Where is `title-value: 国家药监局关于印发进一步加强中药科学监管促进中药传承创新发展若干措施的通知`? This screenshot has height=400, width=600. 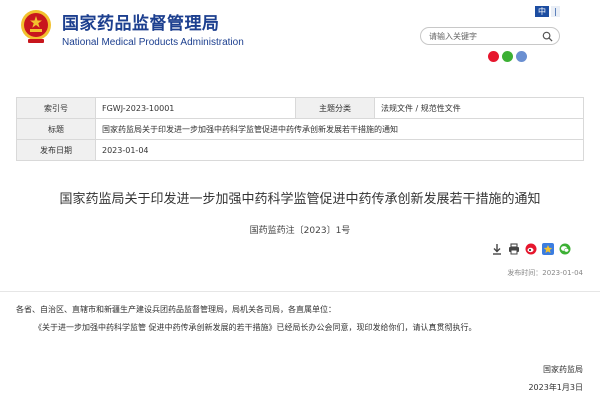 title-value: 国家药监局关于印发进一步加强中药科学监管促进中药传承创新发展若干措施的通知 is located at coordinates (339, 129).